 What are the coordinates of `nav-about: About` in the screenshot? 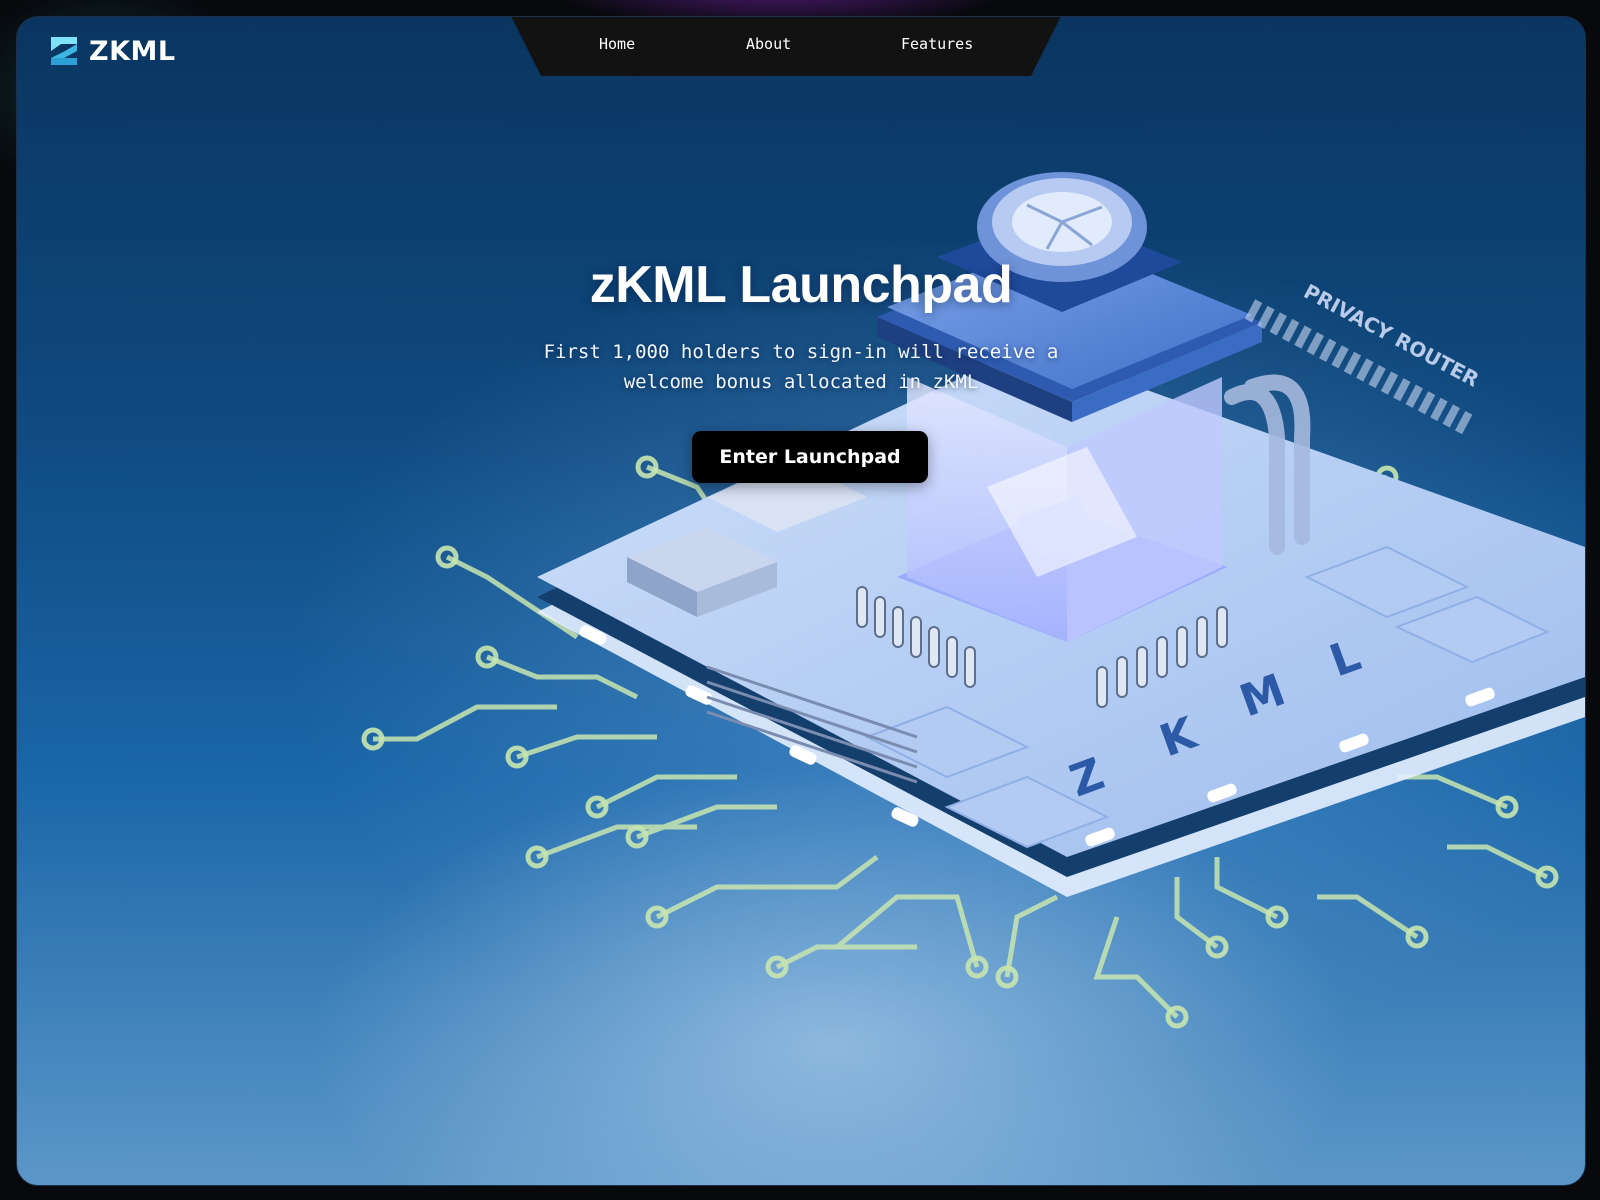 It's located at (768, 44).